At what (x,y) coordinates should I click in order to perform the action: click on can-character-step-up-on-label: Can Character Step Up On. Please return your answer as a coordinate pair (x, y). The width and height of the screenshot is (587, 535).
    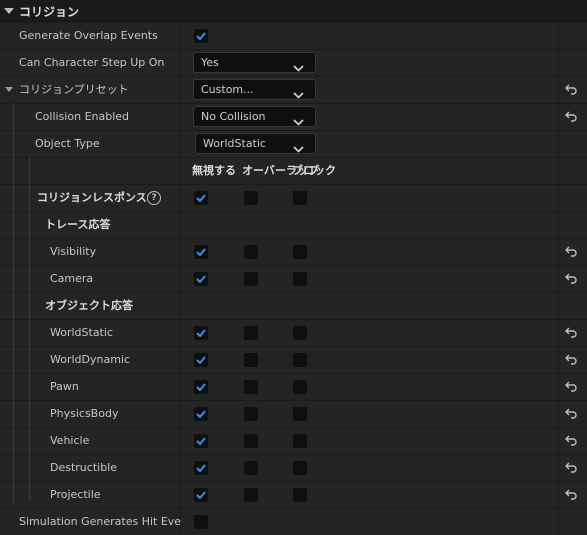
    Looking at the image, I should click on (92, 62).